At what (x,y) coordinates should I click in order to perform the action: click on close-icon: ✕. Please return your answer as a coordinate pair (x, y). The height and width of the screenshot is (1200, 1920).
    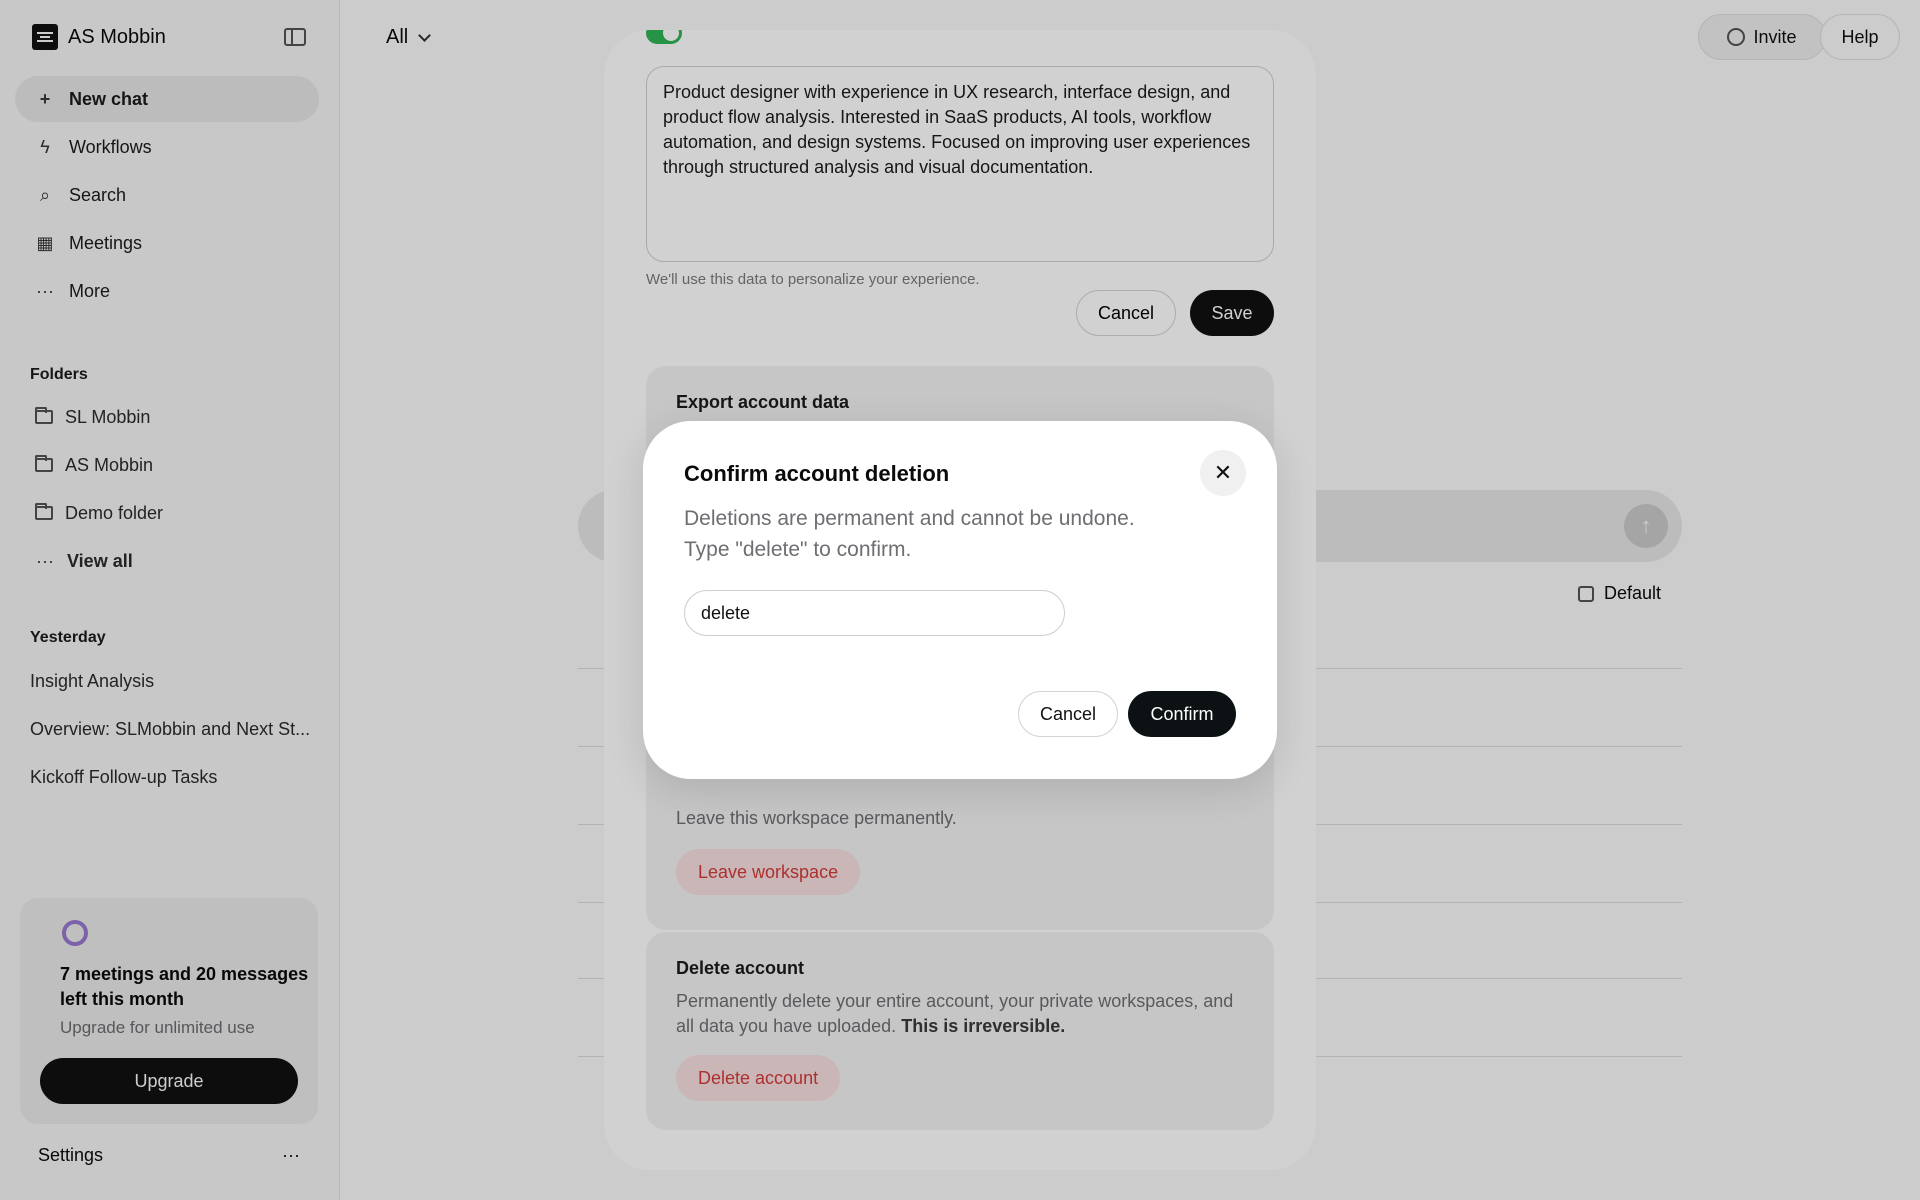
    Looking at the image, I should click on (1223, 473).